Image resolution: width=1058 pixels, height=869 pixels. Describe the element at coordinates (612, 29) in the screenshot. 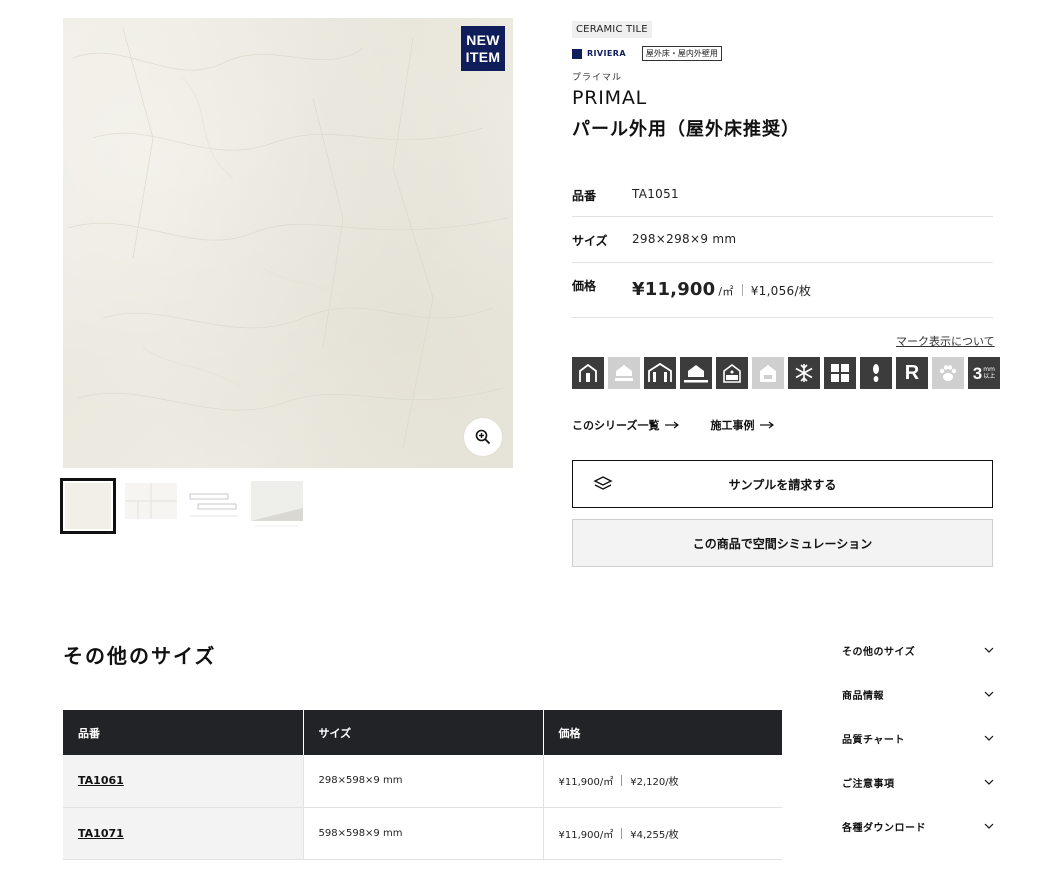

I see `category-tag: CERAMIC TILE` at that location.